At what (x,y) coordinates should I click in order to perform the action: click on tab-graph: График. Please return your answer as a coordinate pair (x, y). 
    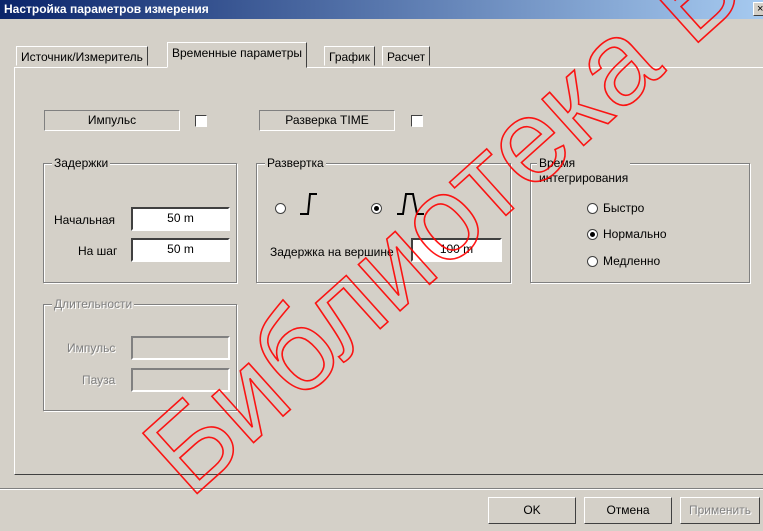
    Looking at the image, I should click on (349, 56).